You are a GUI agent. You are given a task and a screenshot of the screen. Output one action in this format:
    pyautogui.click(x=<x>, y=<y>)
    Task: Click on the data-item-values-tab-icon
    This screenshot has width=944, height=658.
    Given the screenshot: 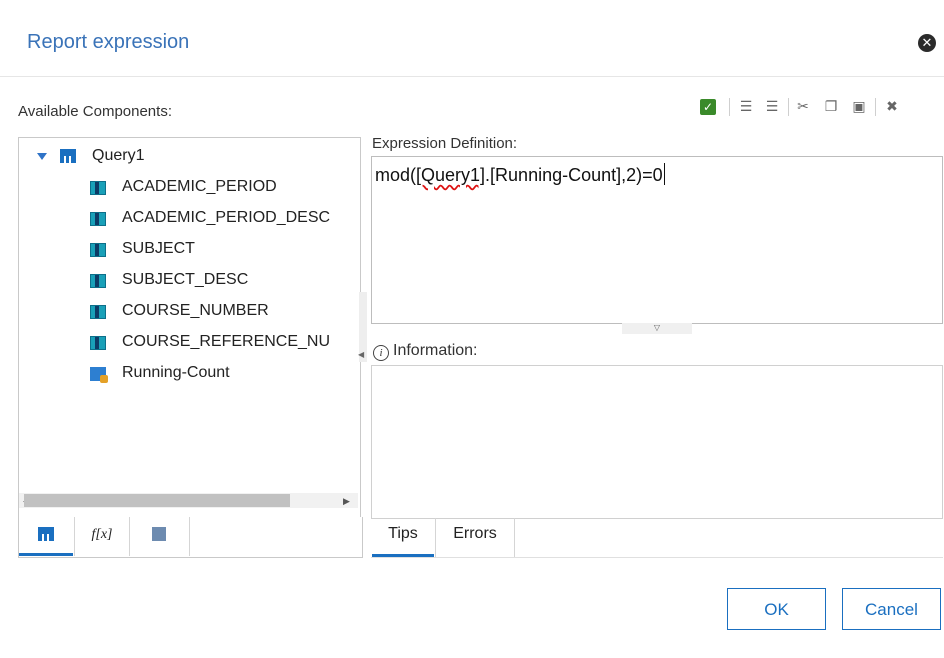 What is the action you would take?
    pyautogui.click(x=159, y=534)
    